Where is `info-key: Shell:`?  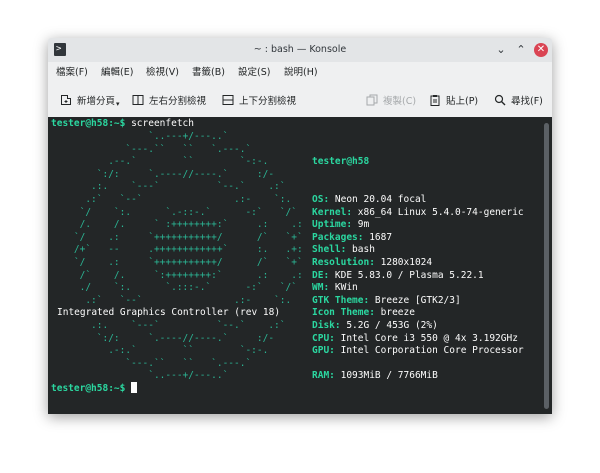 info-key: Shell: is located at coordinates (329, 250).